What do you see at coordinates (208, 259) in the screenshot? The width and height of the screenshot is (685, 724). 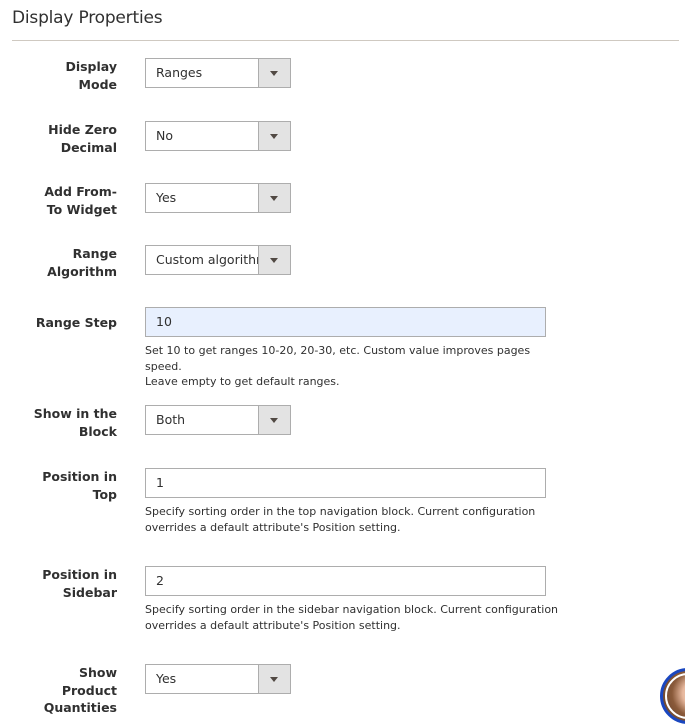 I see `select-value: Custom algorithm` at bounding box center [208, 259].